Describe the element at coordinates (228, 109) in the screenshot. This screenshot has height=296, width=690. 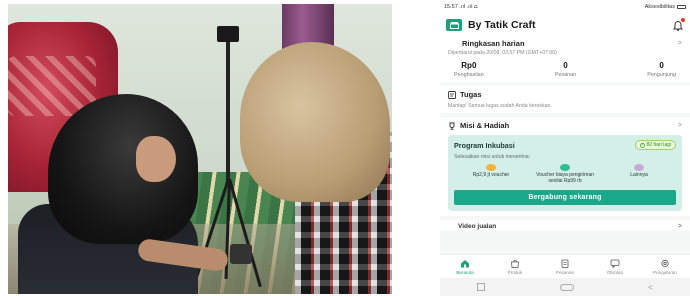
I see `tripod-pole` at that location.